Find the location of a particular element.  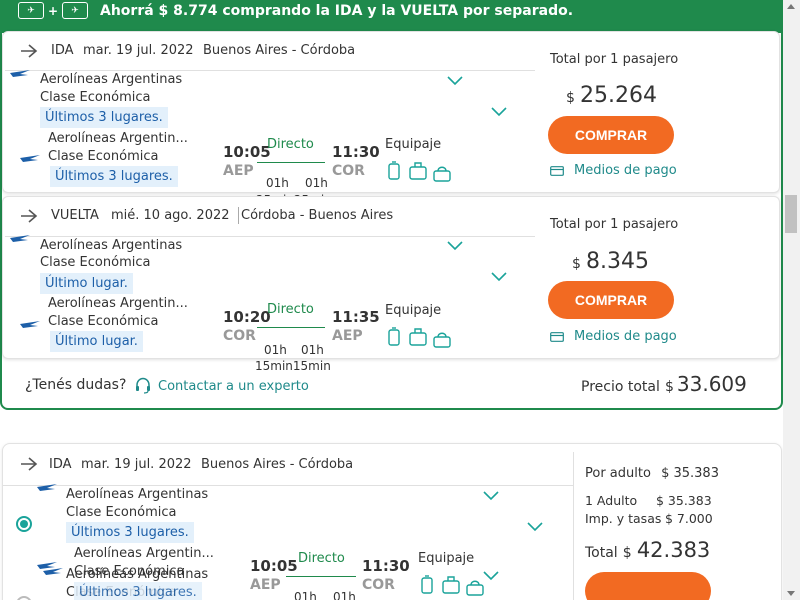

scroll-up-arrow-icon is located at coordinates (791, 6).